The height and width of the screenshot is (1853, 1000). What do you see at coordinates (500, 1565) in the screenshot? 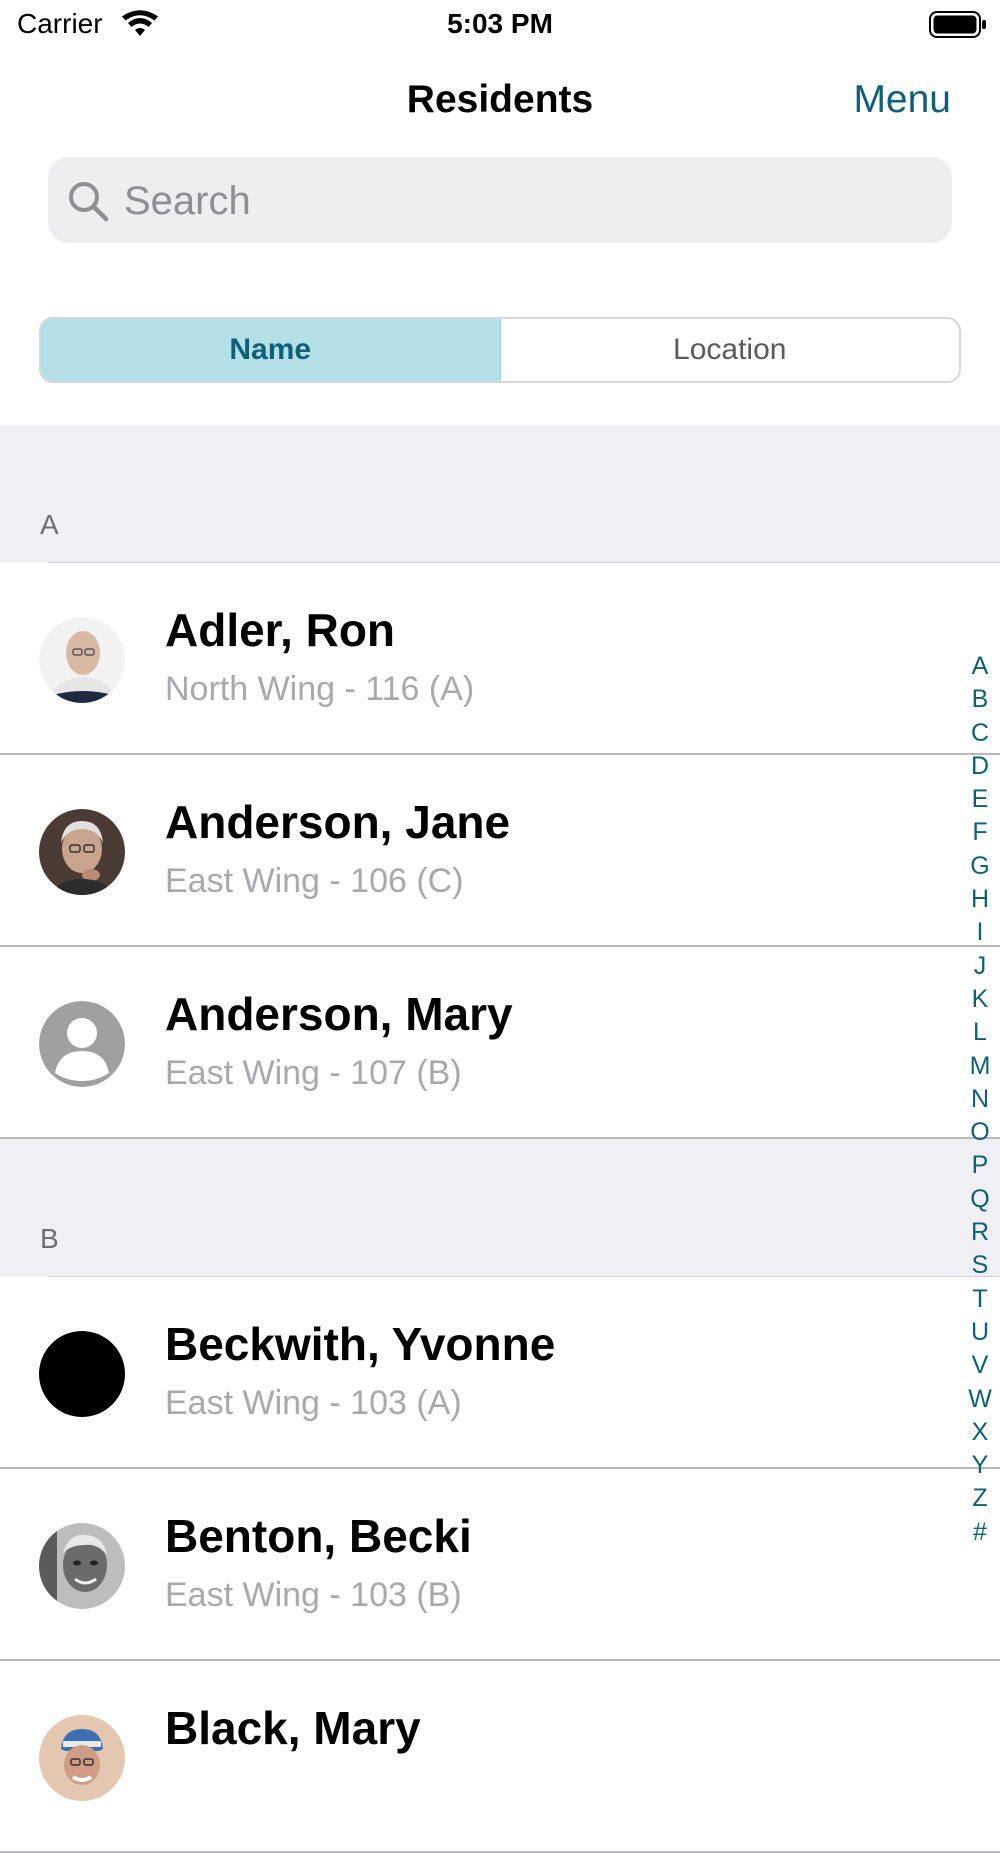
I see `resident-row: Benton, Becki East Wing - 103 (B)` at bounding box center [500, 1565].